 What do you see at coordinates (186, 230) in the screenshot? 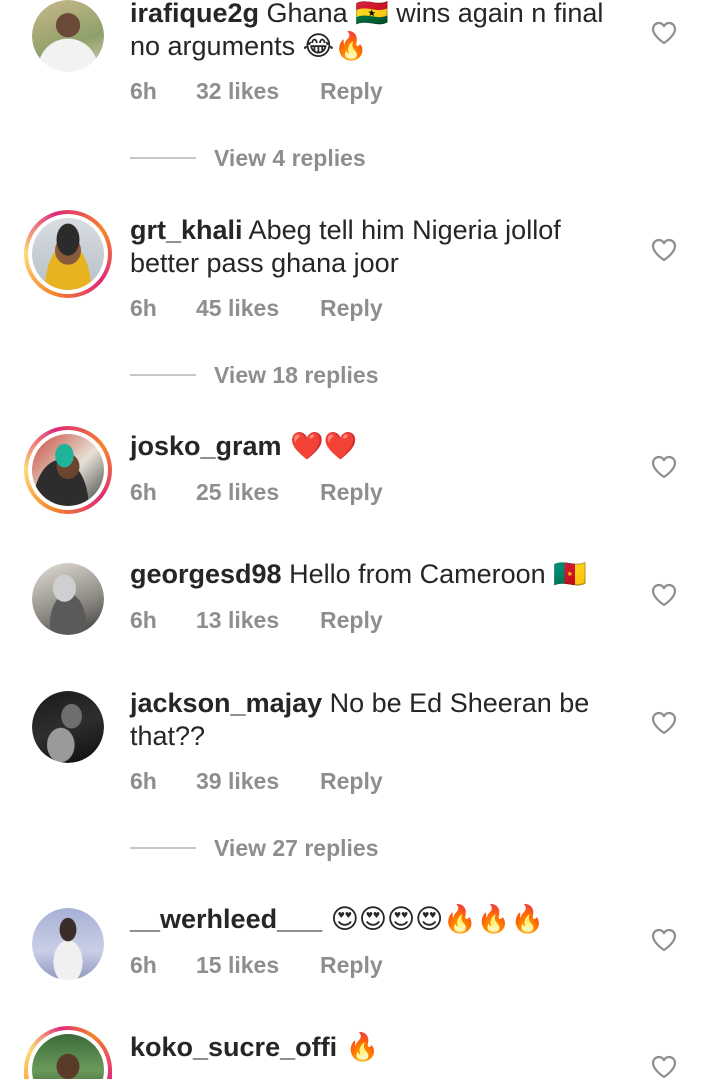
I see `username: grt_khali` at bounding box center [186, 230].